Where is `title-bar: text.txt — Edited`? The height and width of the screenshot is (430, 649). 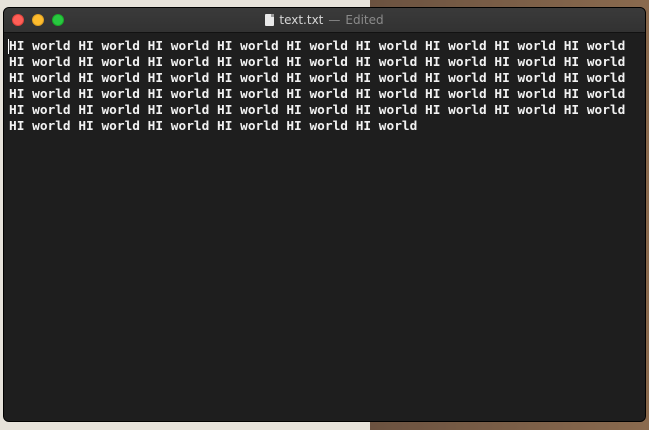 title-bar: text.txt — Edited is located at coordinates (324, 20).